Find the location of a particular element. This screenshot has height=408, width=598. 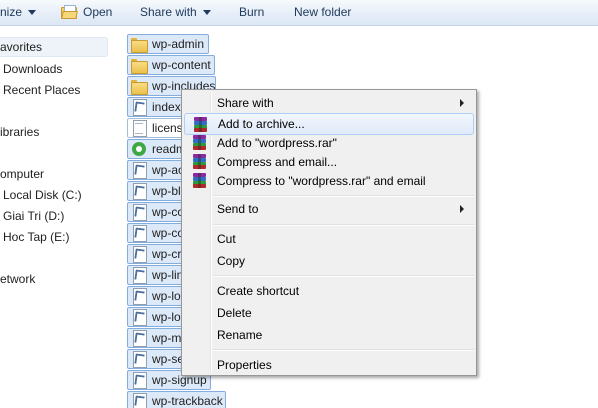

nav-favorites: avorites is located at coordinates (21, 47).